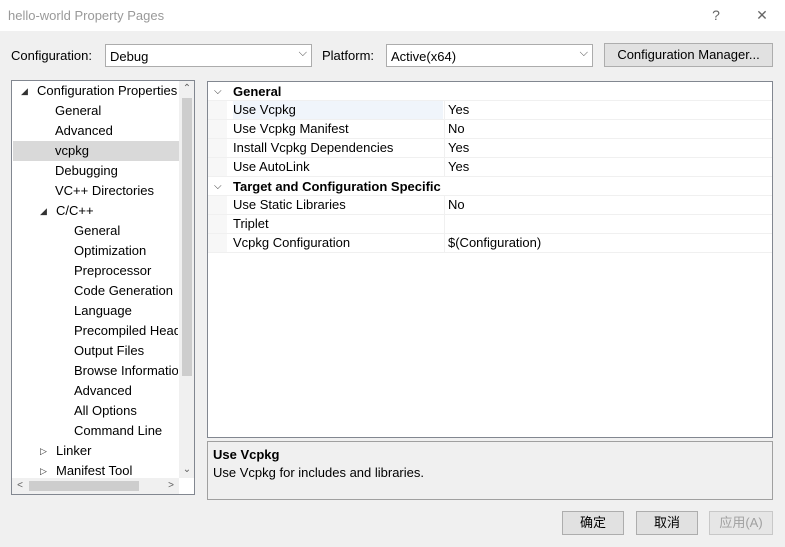 The width and height of the screenshot is (785, 547). Describe the element at coordinates (338, 110) in the screenshot. I see `property-name: Use Vcpkg` at that location.